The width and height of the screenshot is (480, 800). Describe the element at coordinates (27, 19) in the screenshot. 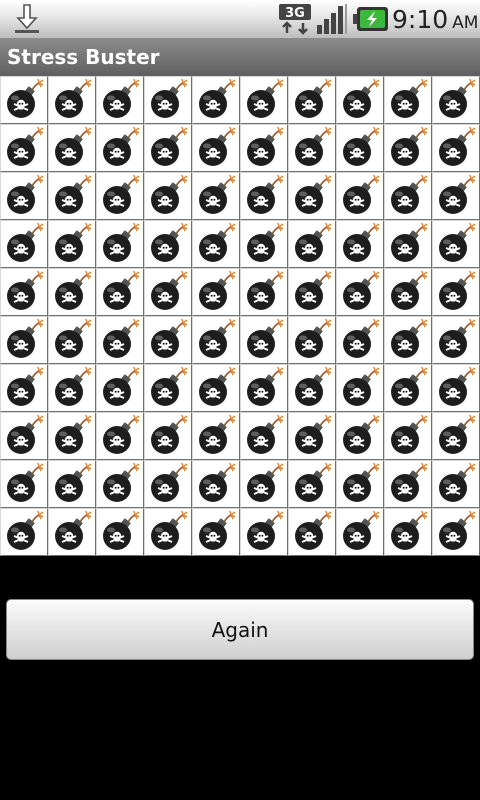

I see `download-icon` at that location.